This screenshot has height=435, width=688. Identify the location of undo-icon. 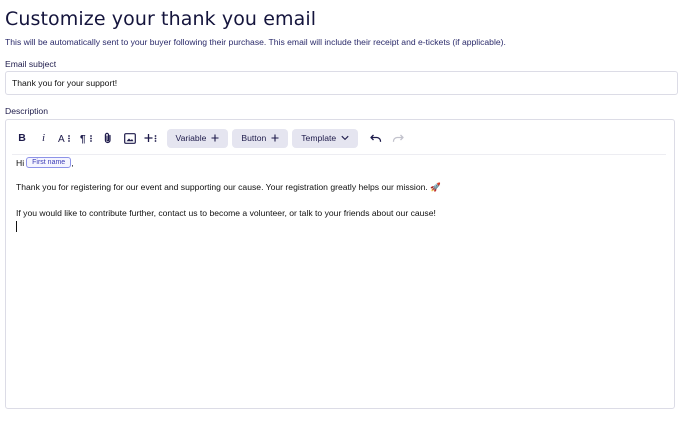
(376, 138).